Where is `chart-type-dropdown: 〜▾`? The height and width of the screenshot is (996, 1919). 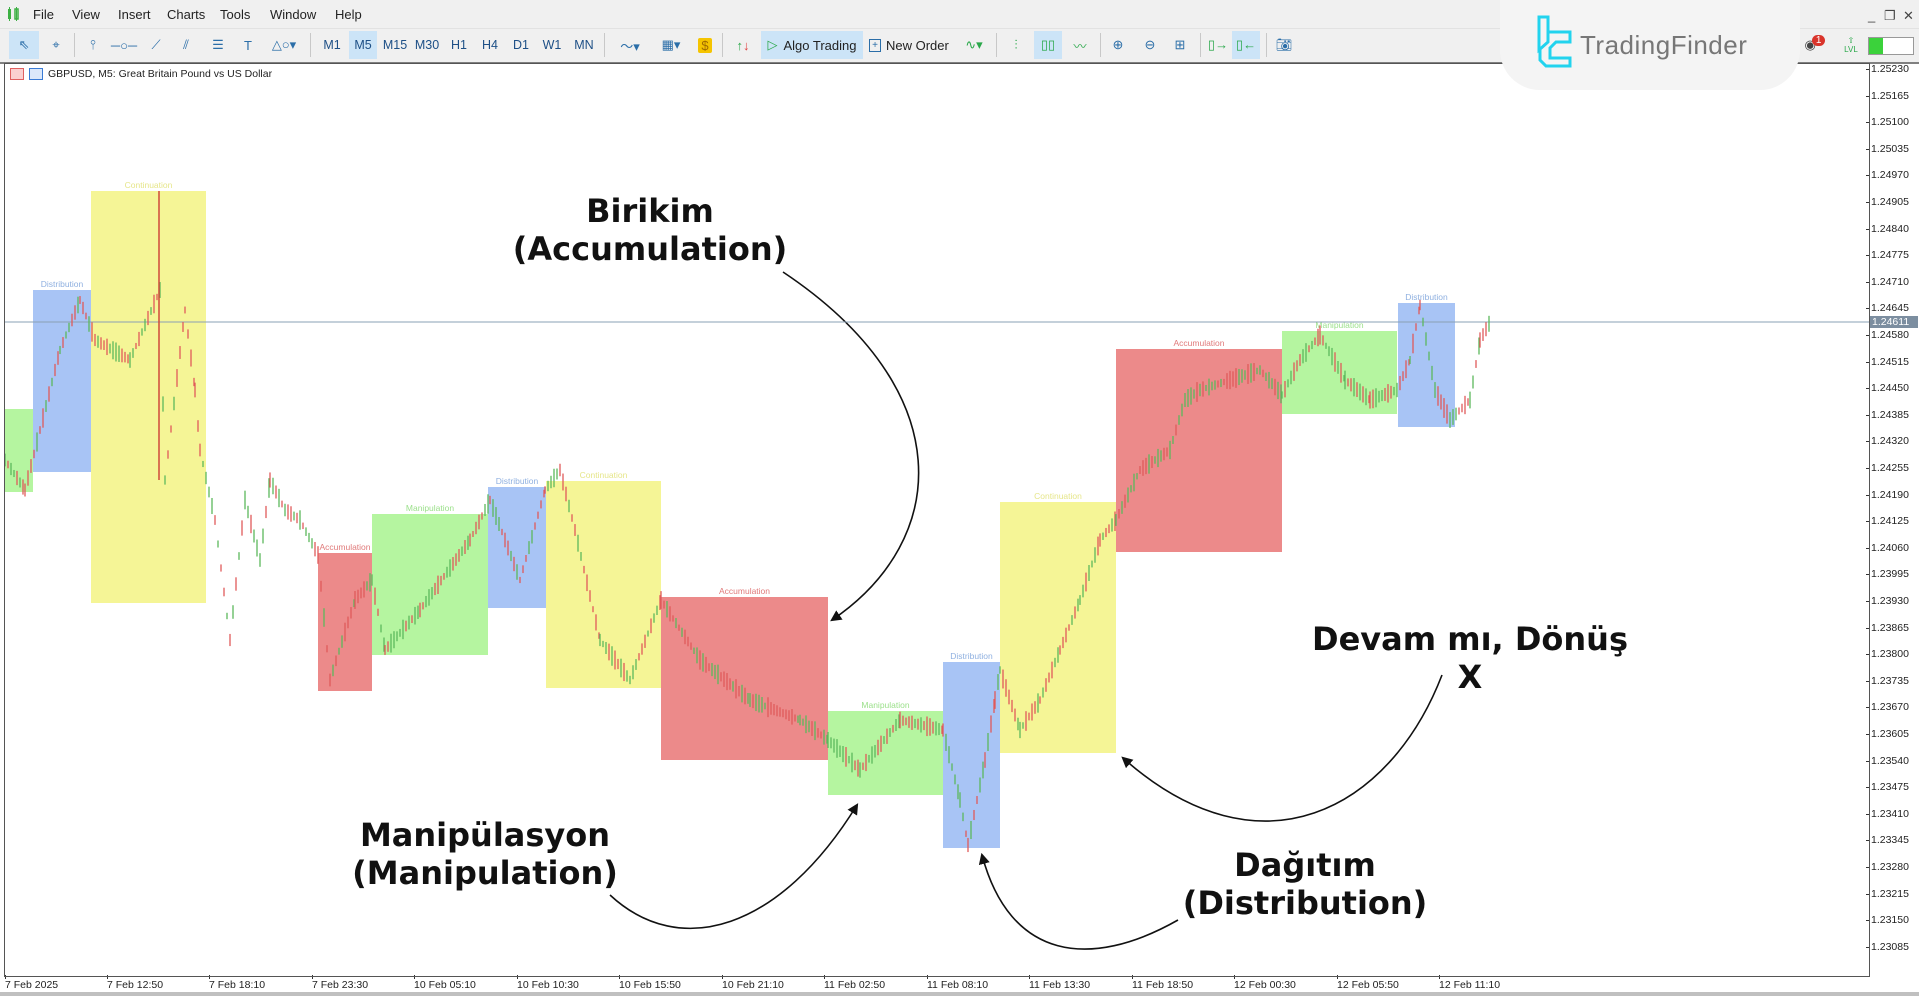
chart-type-dropdown: 〜▾ is located at coordinates (630, 45).